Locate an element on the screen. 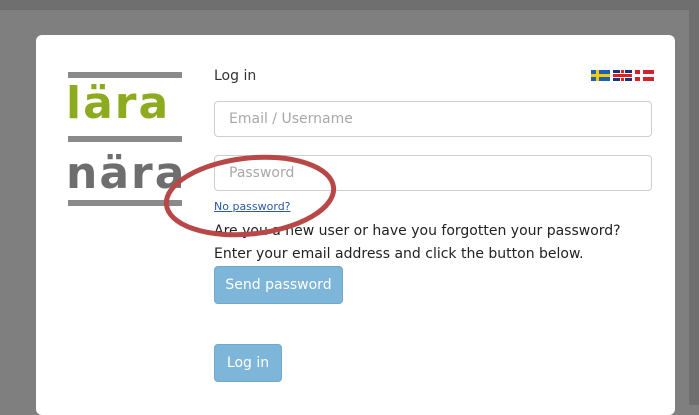 The image size is (699, 415). logo-bar-middle is located at coordinates (125, 139).